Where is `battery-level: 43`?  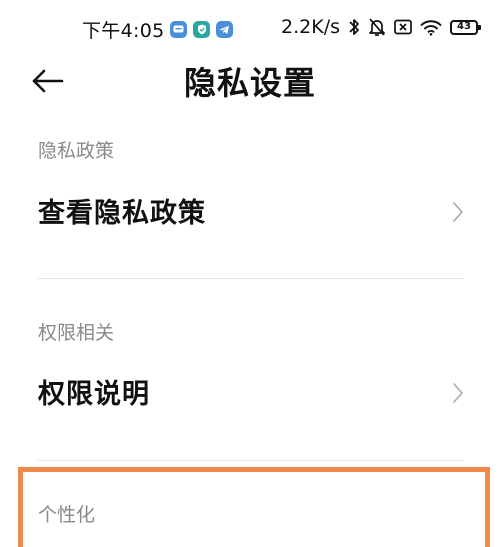 battery-level: 43 is located at coordinates (464, 26).